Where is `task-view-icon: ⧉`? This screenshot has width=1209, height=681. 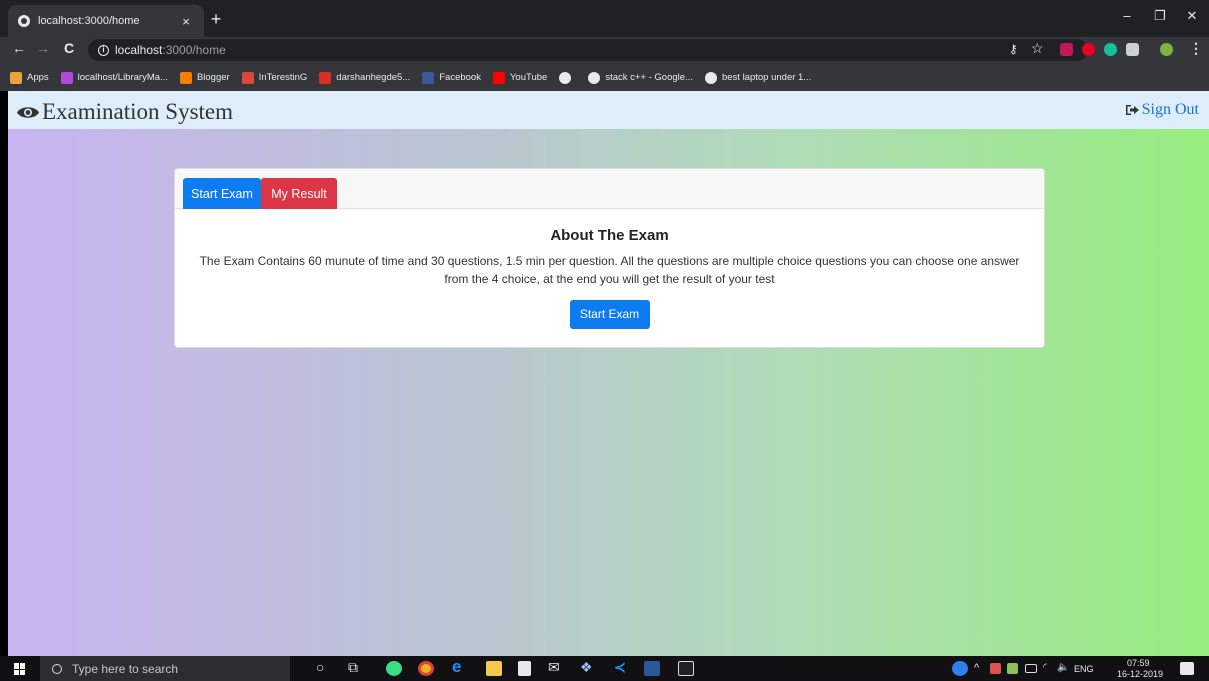 task-view-icon: ⧉ is located at coordinates (353, 667).